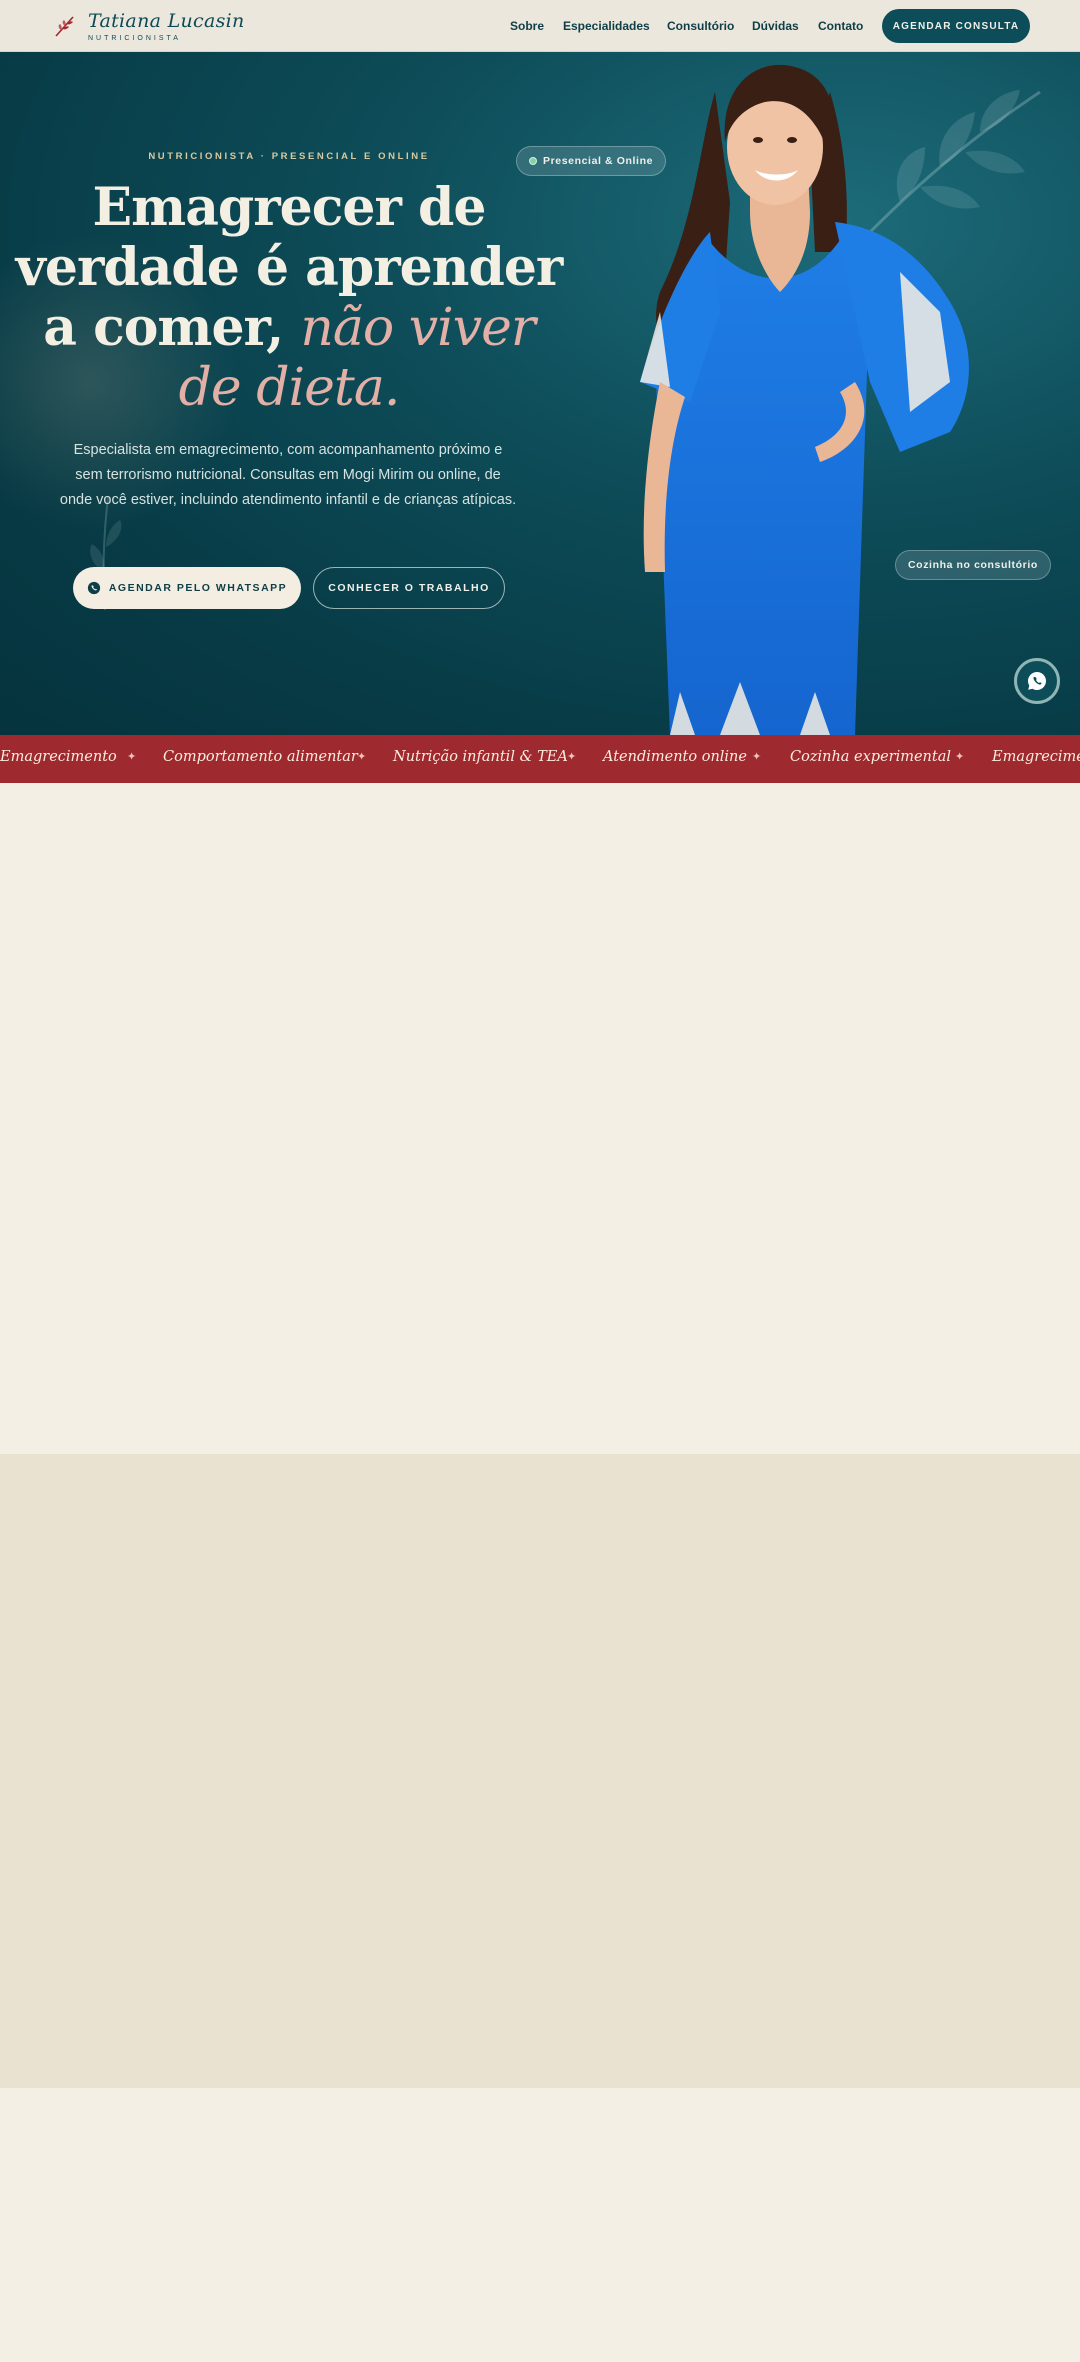 The height and width of the screenshot is (2362, 1080). Describe the element at coordinates (289, 388) in the screenshot. I see `headline-line-4-accent: de dieta.` at that location.